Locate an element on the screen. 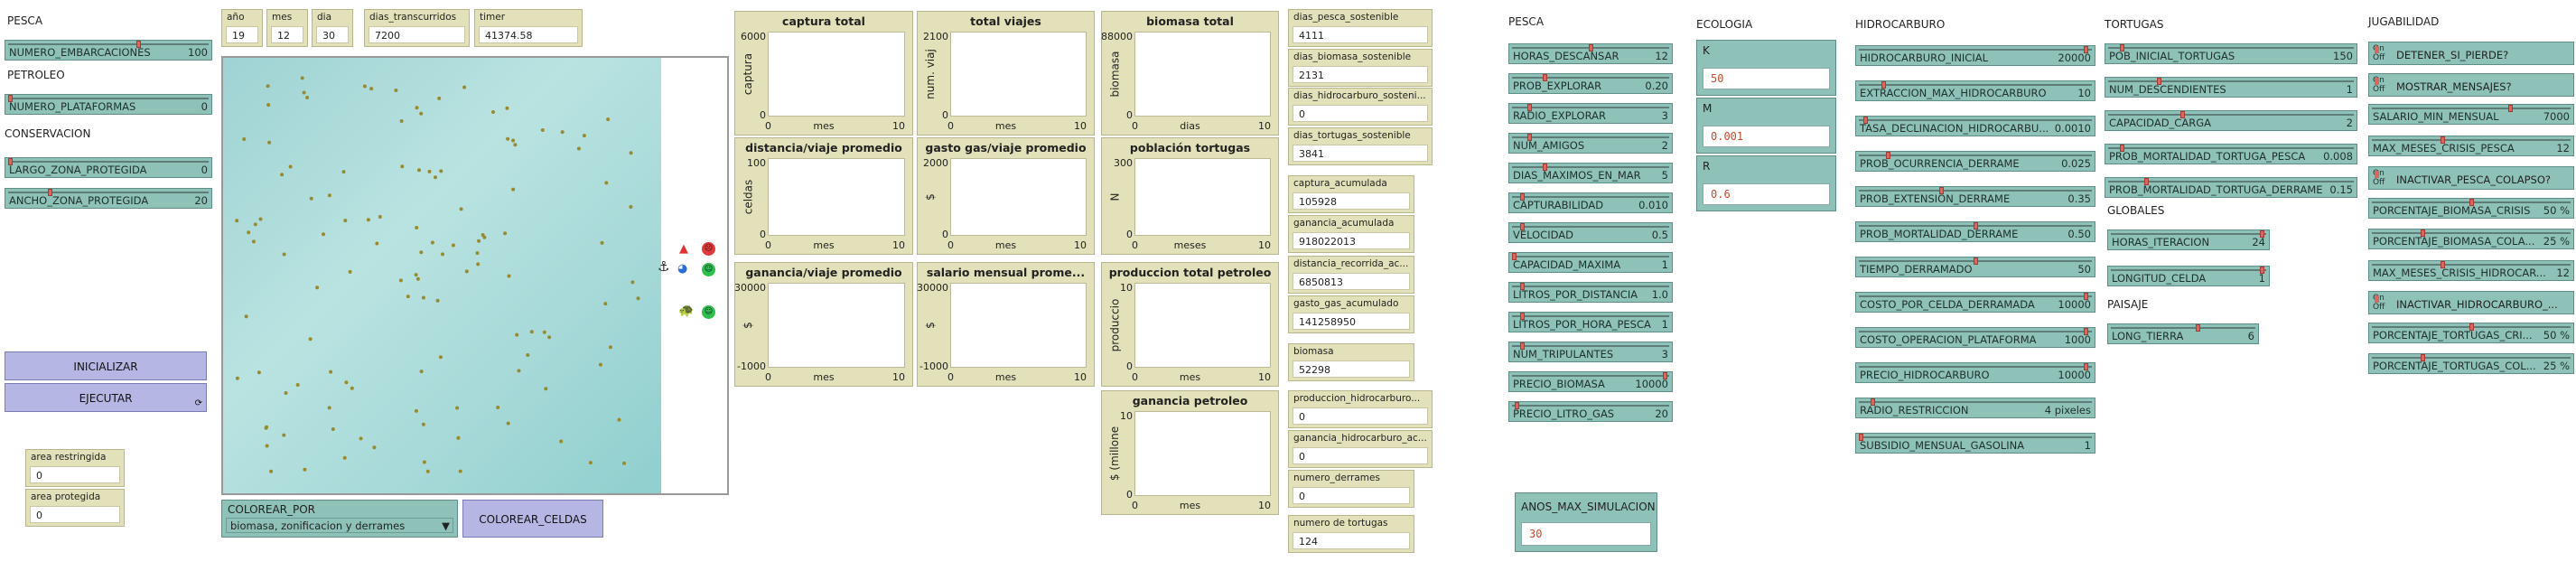  slider-porcentaje-biomasa-cola: PORCENTAJE_BIOMASA_COLA... 25 % is located at coordinates (2471, 239).